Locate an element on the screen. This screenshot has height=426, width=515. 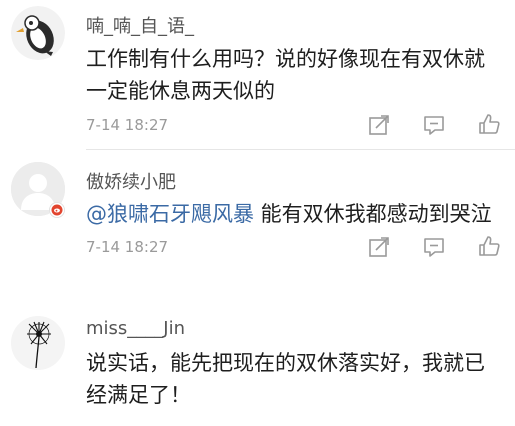
comment-divider is located at coordinates (300, 149).